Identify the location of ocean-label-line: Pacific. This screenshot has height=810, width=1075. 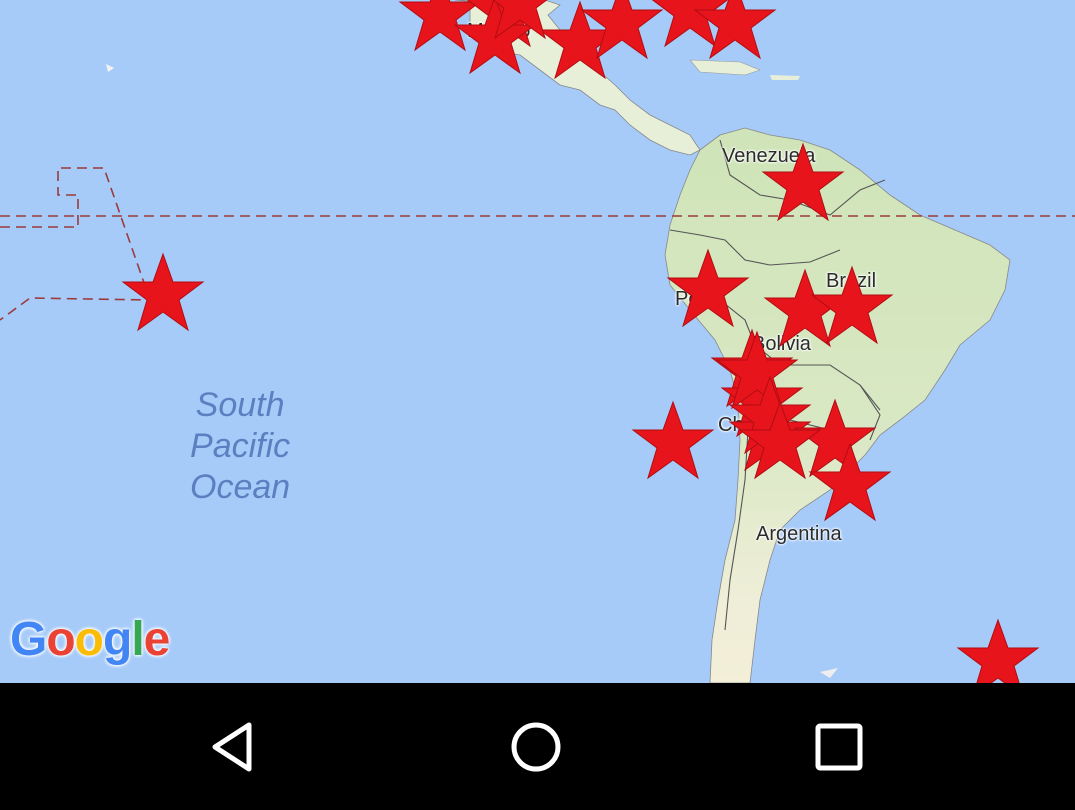
(240, 446).